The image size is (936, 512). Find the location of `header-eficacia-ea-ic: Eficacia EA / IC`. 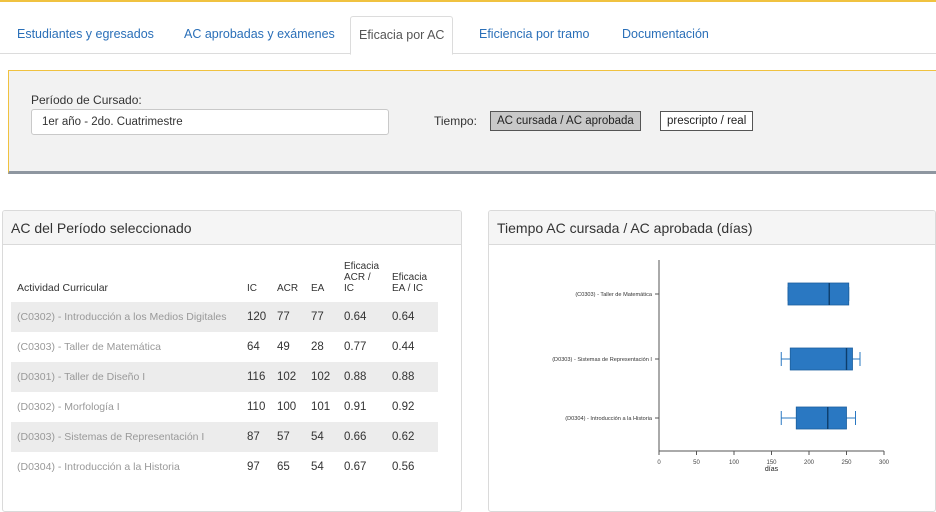

header-eficacia-ea-ic: Eficacia EA / IC is located at coordinates (413, 281).